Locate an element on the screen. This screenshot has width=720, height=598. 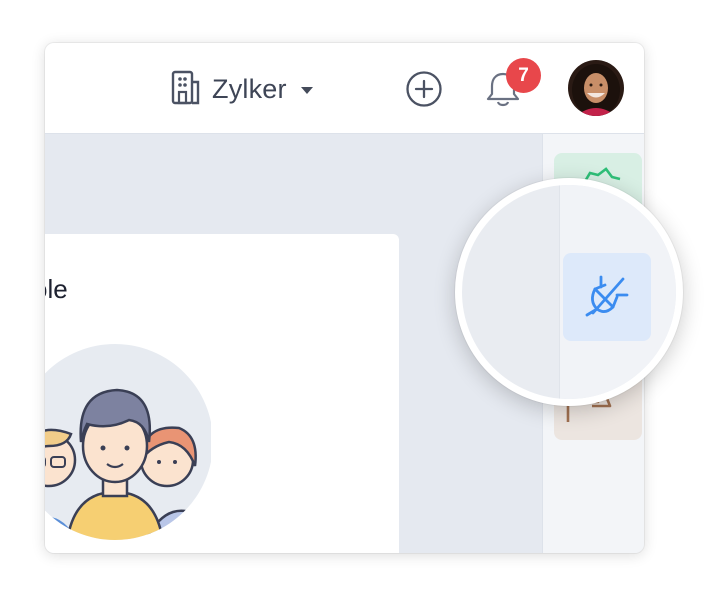
magnifier-lens is located at coordinates (569, 292).